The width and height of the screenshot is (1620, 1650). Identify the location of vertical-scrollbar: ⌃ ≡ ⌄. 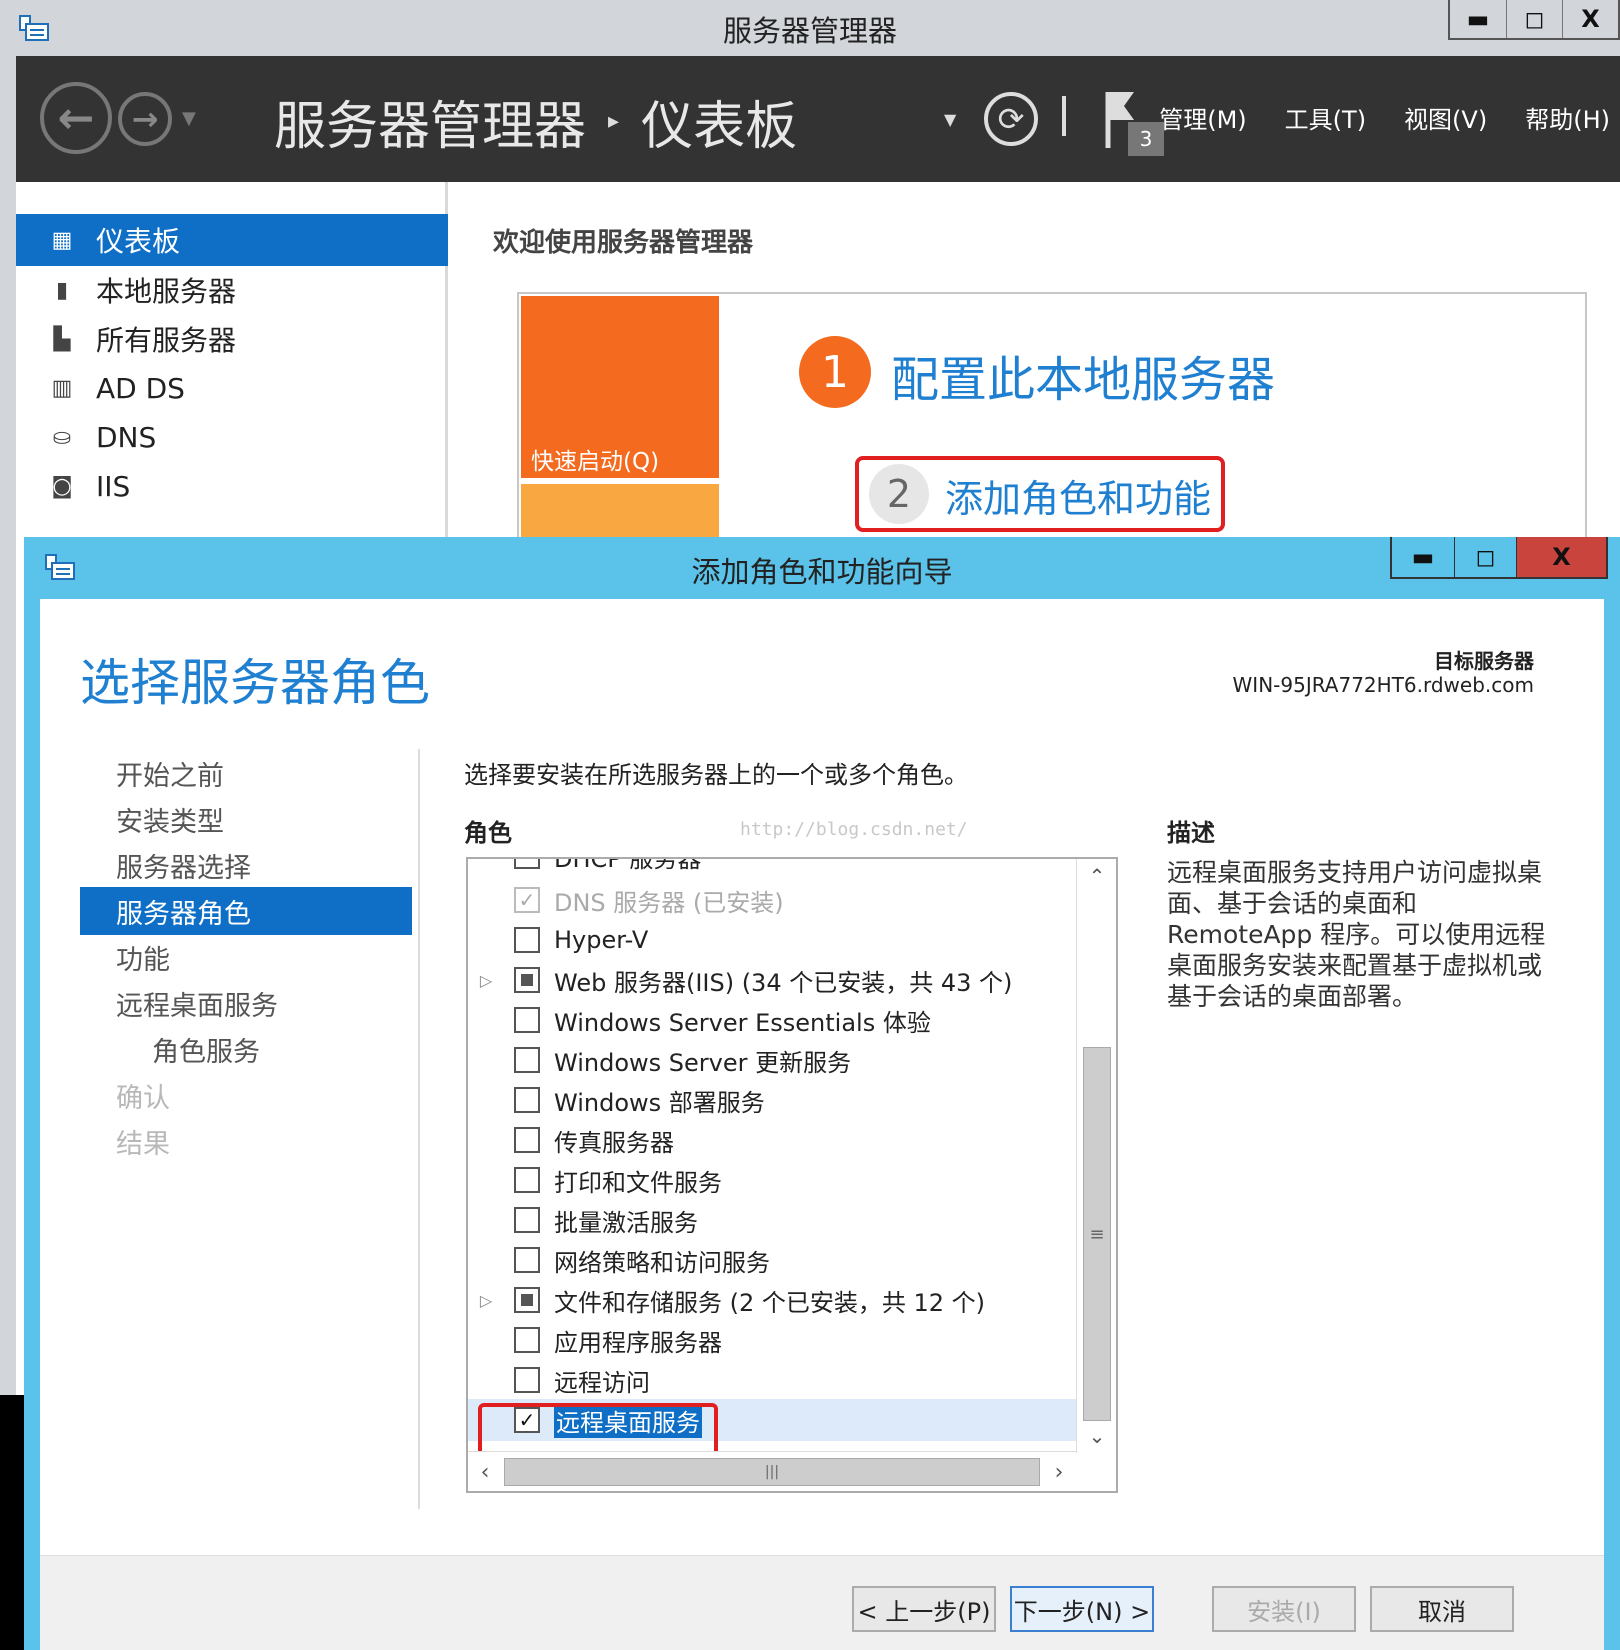
(1096, 1156).